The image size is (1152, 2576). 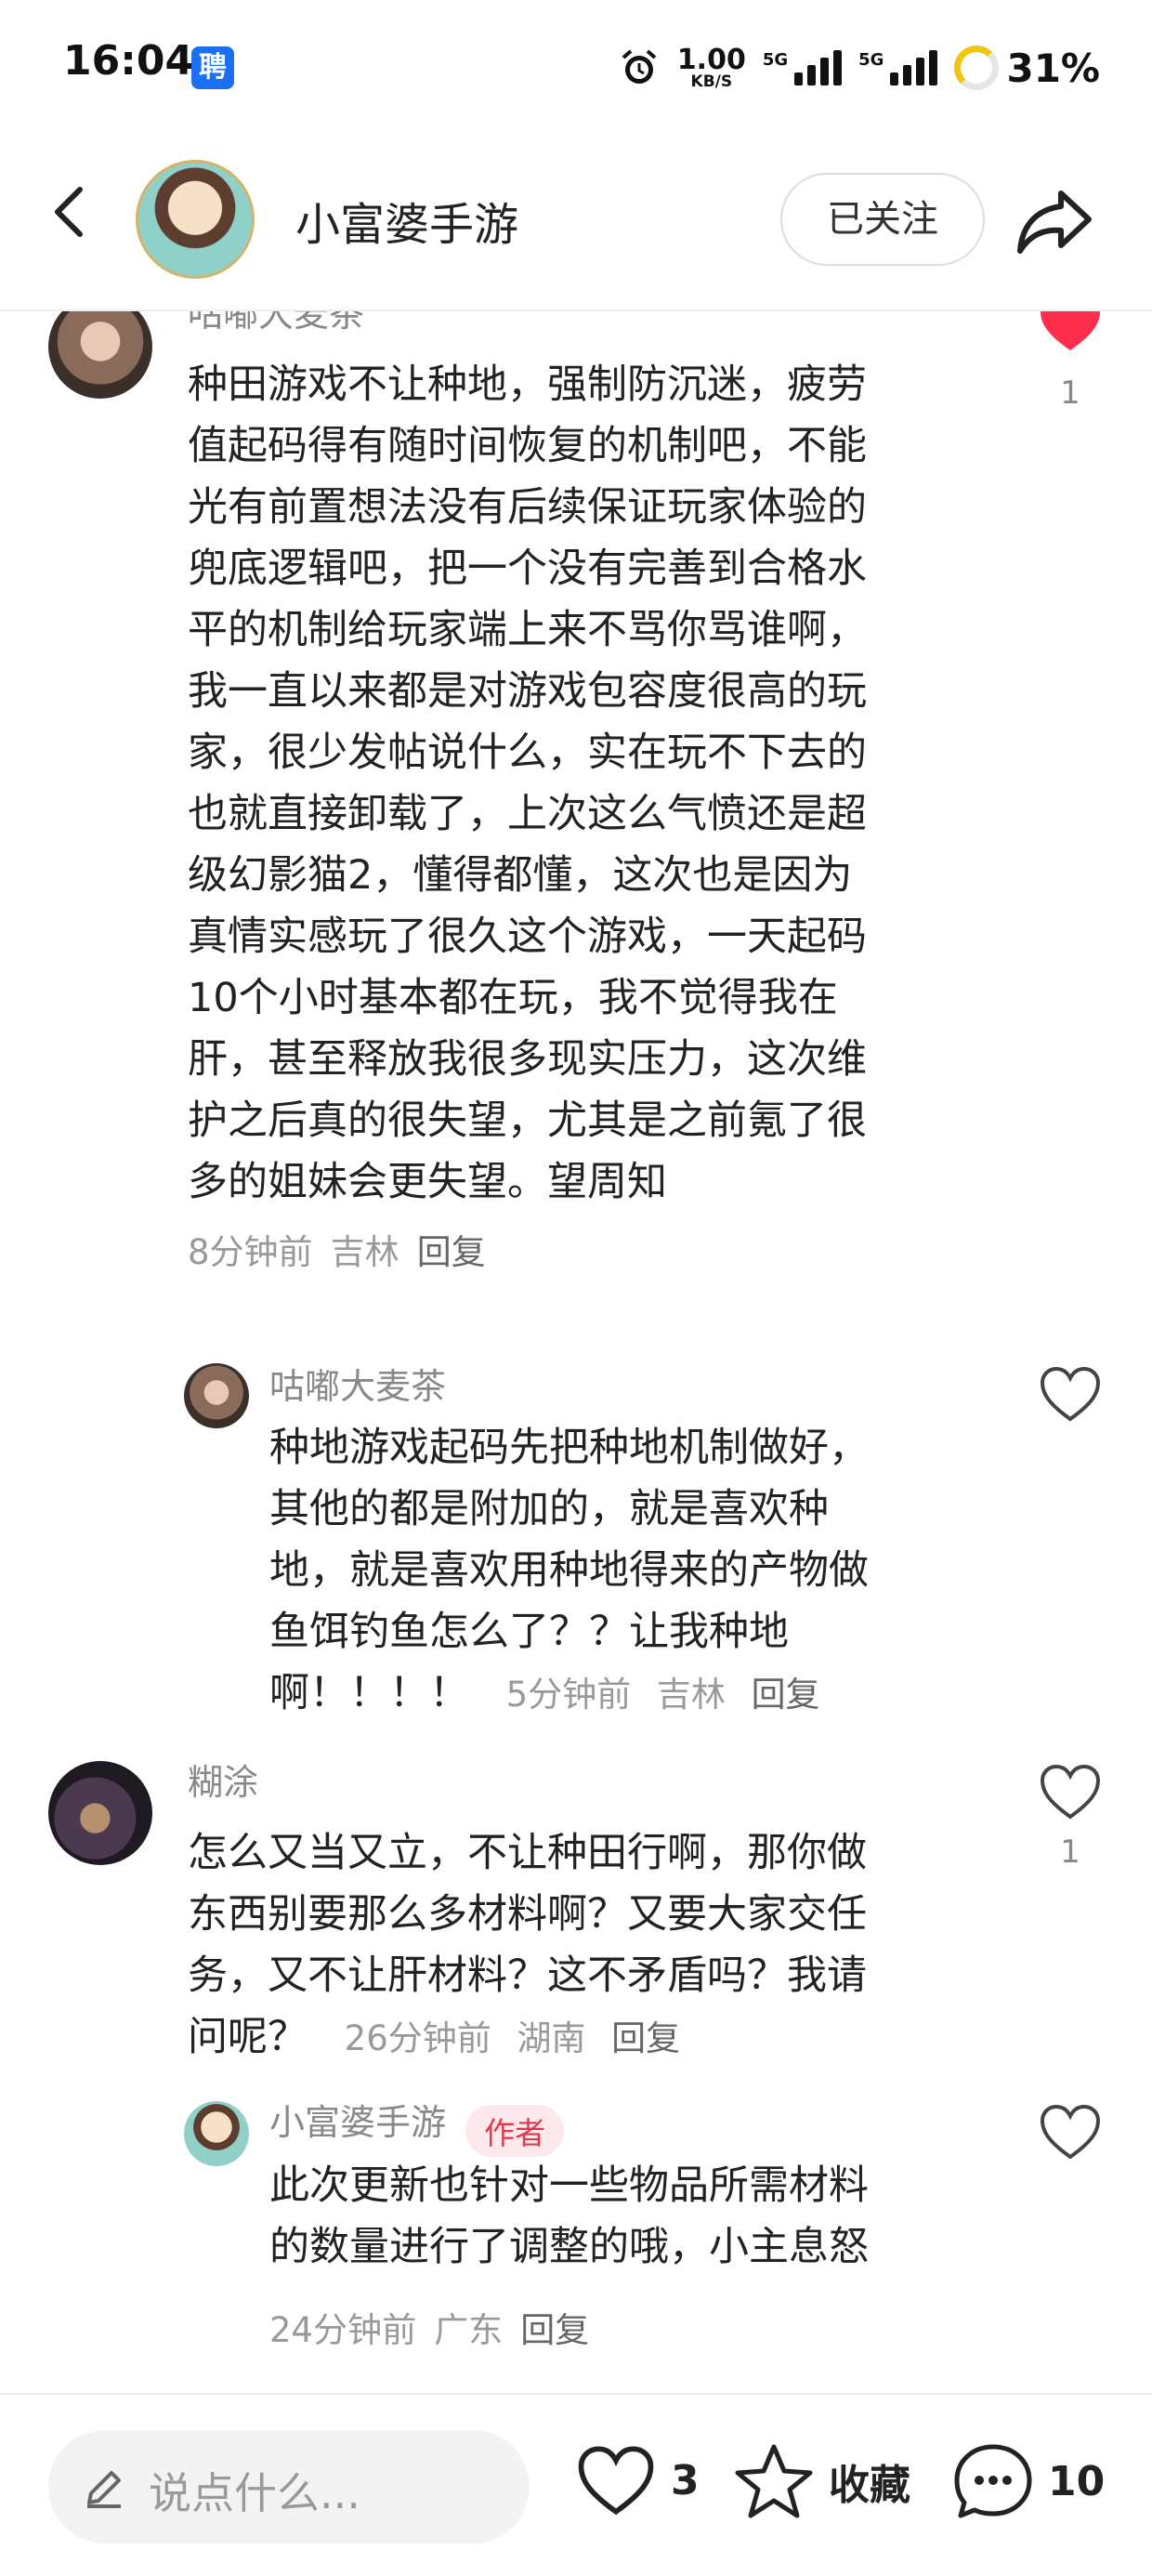 I want to click on reply-meta: 24分钟前 广东 回复, so click(x=429, y=2327).